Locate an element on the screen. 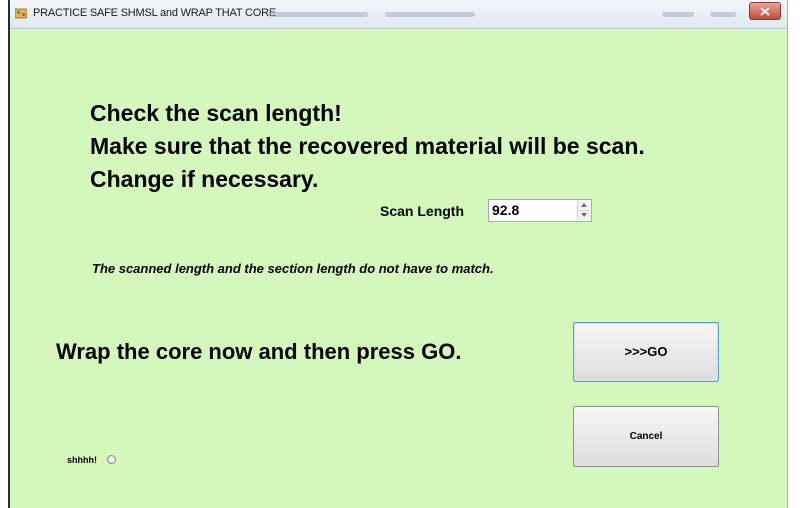 Image resolution: width=800 pixels, height=508 pixels. spinner-buttons is located at coordinates (583, 210).